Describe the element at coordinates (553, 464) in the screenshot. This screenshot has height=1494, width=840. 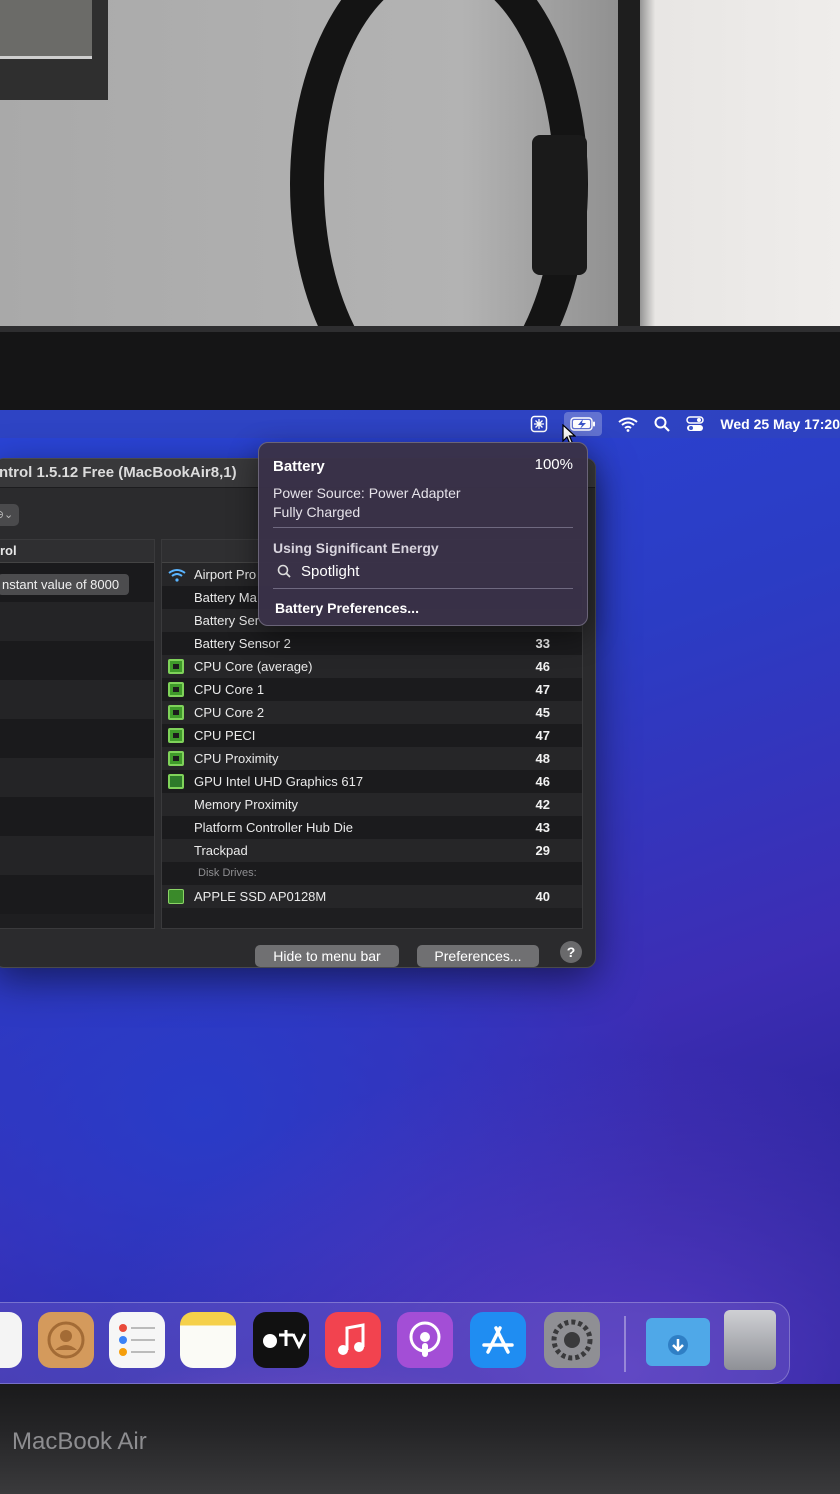
I see `battery-percentage: 100%` at that location.